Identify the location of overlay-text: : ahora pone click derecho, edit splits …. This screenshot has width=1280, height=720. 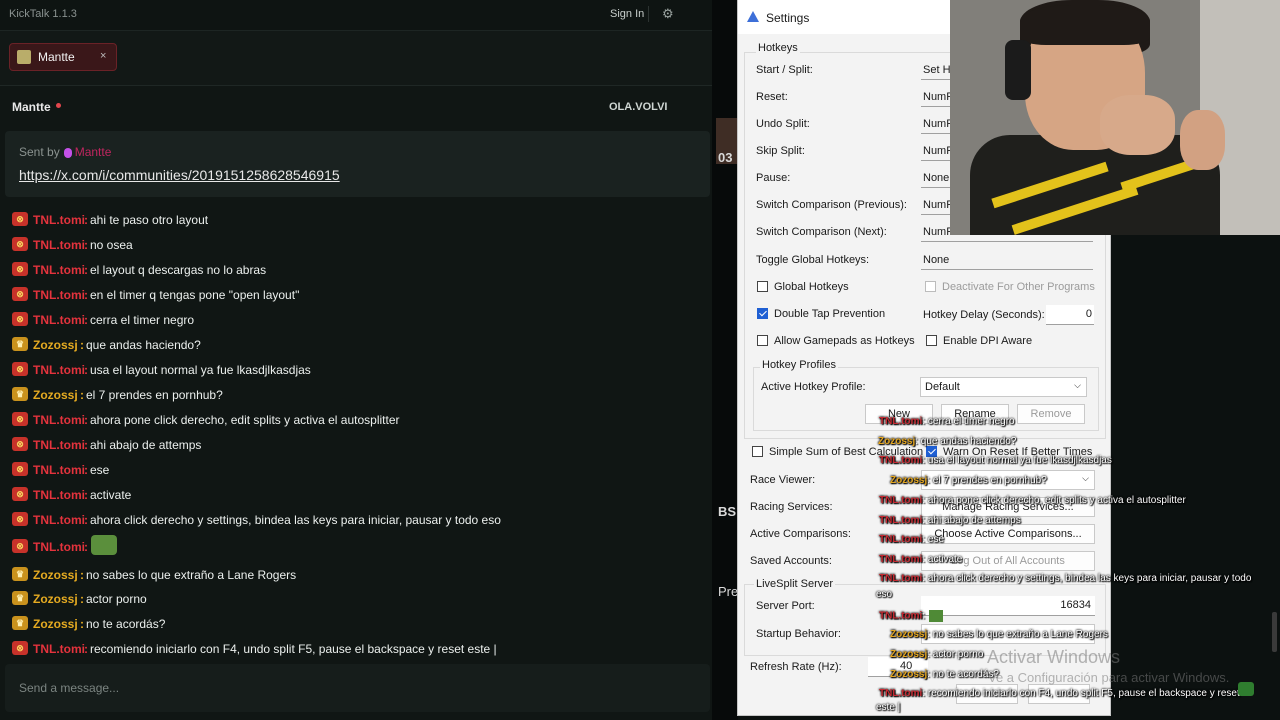
(1054, 500).